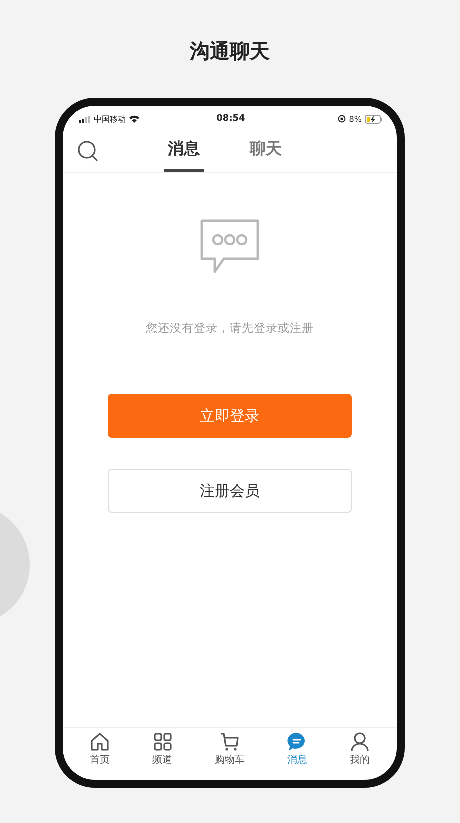  Describe the element at coordinates (184, 152) in the screenshot. I see `tab: 消息` at that location.